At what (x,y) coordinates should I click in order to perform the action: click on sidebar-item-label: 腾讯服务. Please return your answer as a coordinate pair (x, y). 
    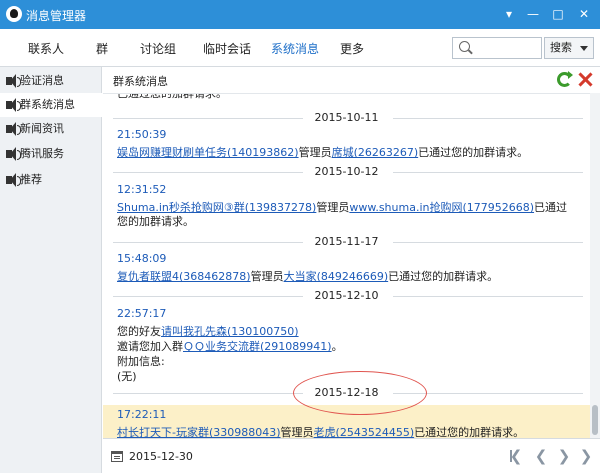
    Looking at the image, I should click on (42, 153).